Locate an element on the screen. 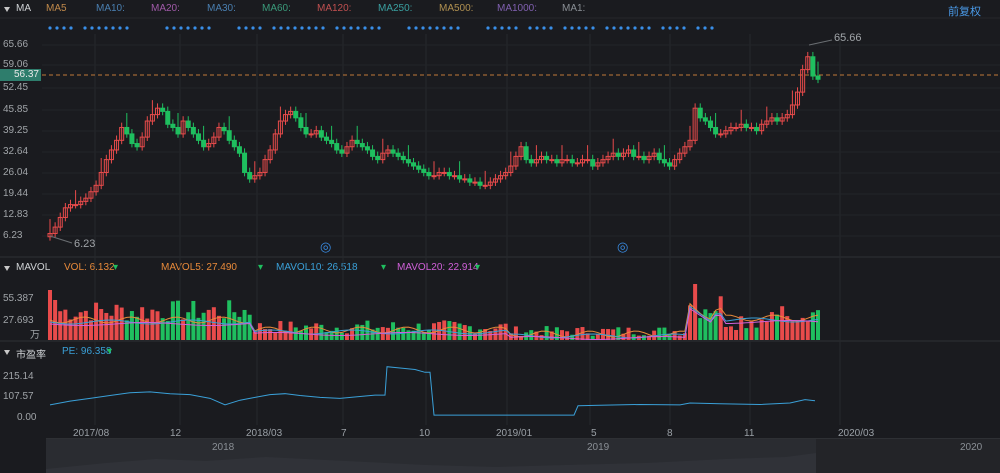 Image resolution: width=1000 pixels, height=473 pixels. adjust-button: 前复权 is located at coordinates (964, 11).